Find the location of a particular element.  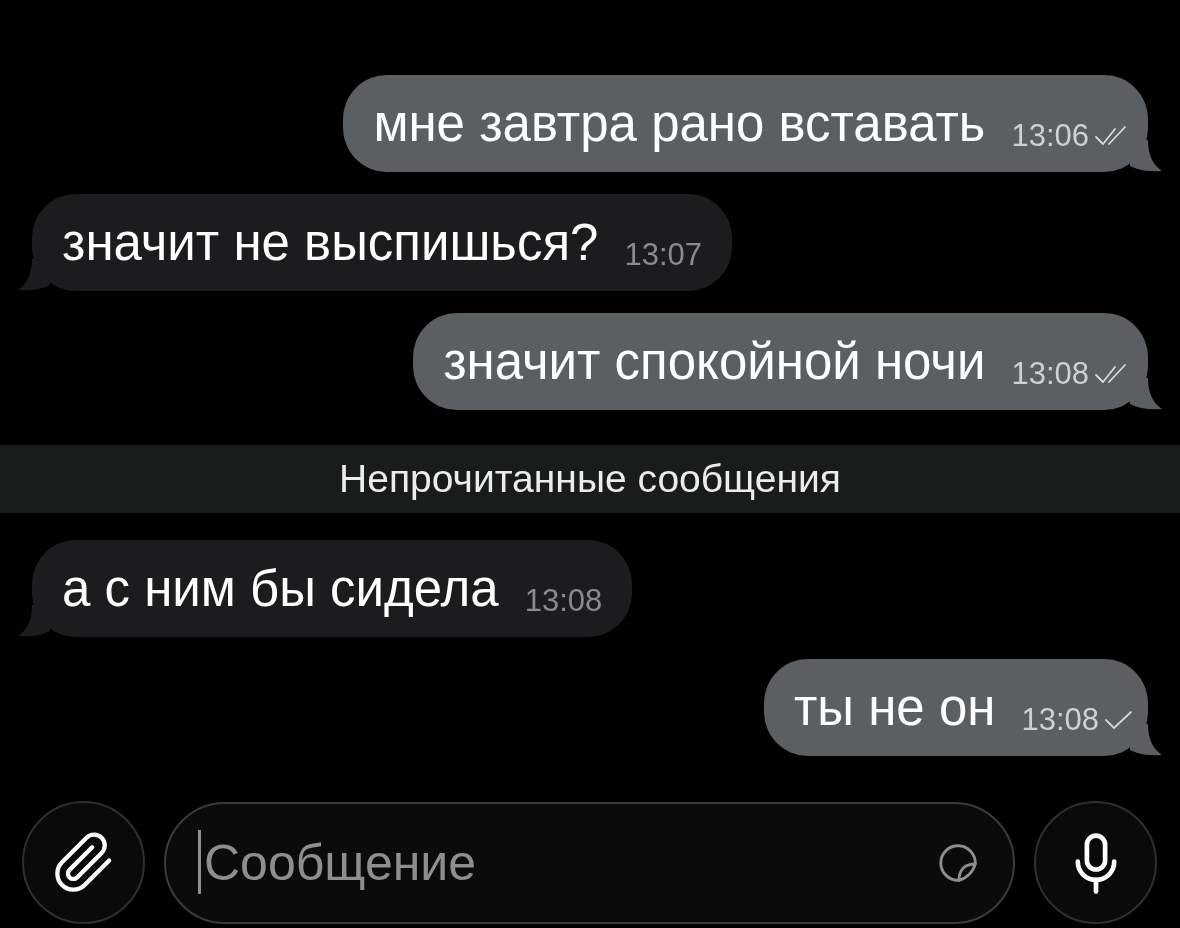

message-text: значит спокойной ночи is located at coordinates (714, 361).